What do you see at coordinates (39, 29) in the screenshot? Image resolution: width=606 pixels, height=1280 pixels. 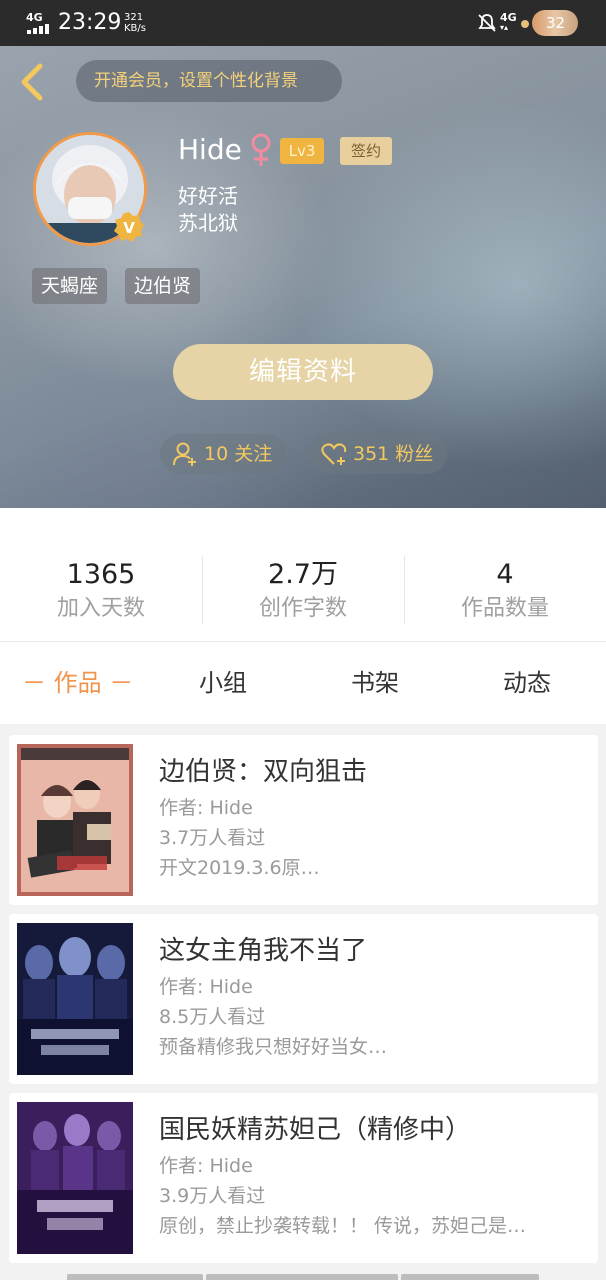 I see `signal-icon` at bounding box center [39, 29].